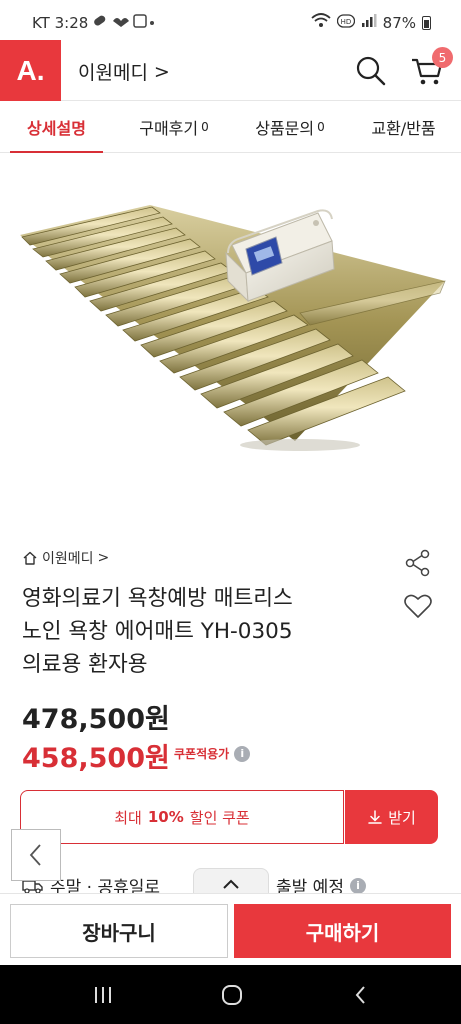  I want to click on wifi-icon, so click(321, 22).